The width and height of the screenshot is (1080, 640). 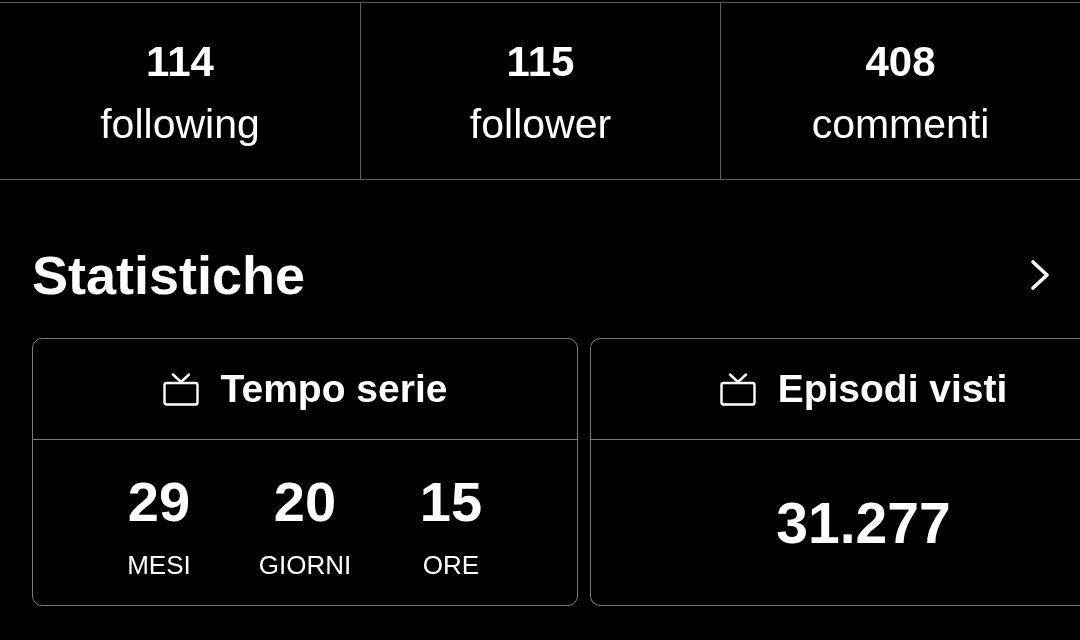 What do you see at coordinates (334, 389) in the screenshot?
I see `card-title: Tempo serie` at bounding box center [334, 389].